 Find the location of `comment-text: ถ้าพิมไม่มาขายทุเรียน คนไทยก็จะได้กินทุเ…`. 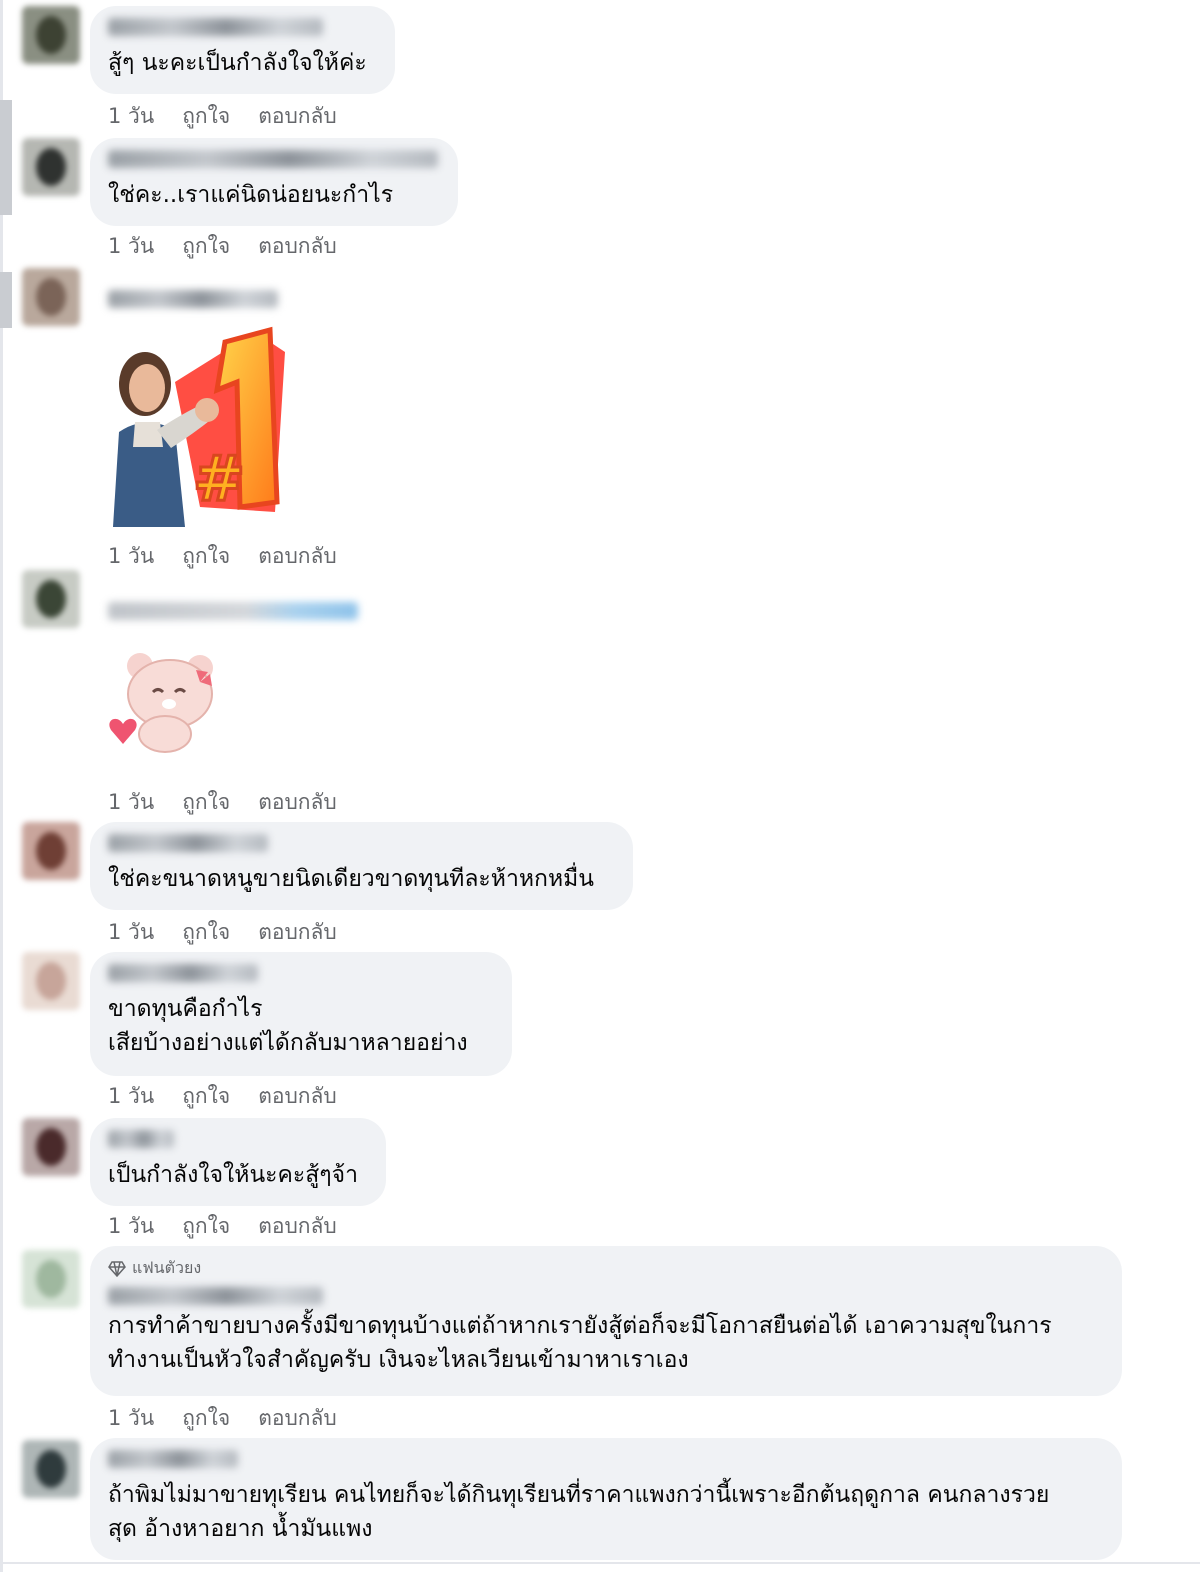

comment-text: ถ้าพิมไม่มาขายทุเรียน คนไทยก็จะได้กินทุเ… is located at coordinates (579, 1512).